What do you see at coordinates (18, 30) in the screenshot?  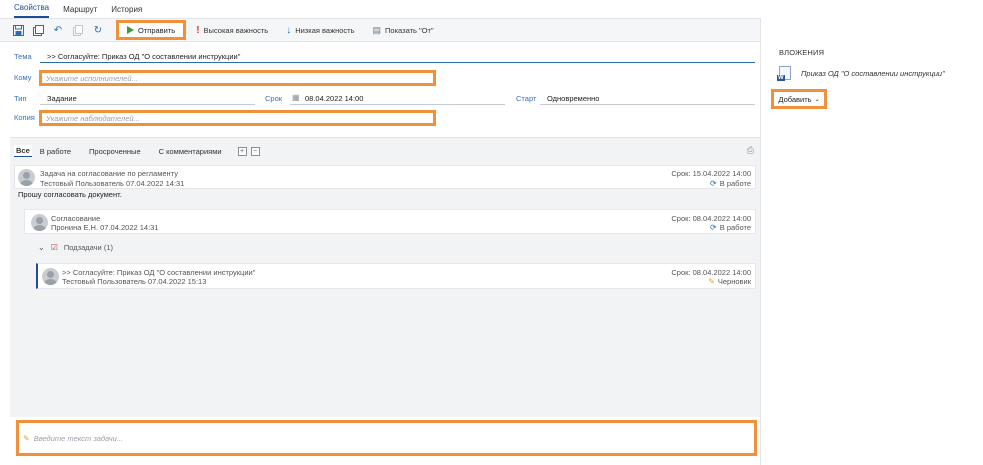 I see `save-icon` at bounding box center [18, 30].